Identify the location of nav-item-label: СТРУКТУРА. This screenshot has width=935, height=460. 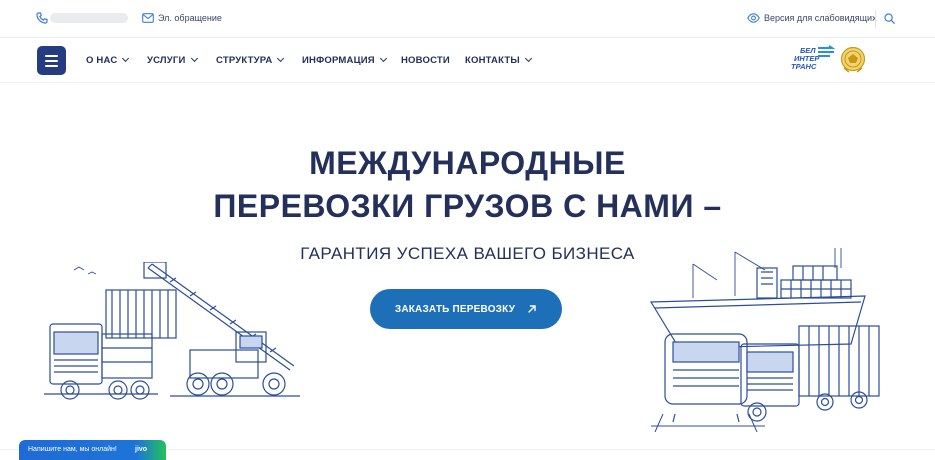
(244, 60).